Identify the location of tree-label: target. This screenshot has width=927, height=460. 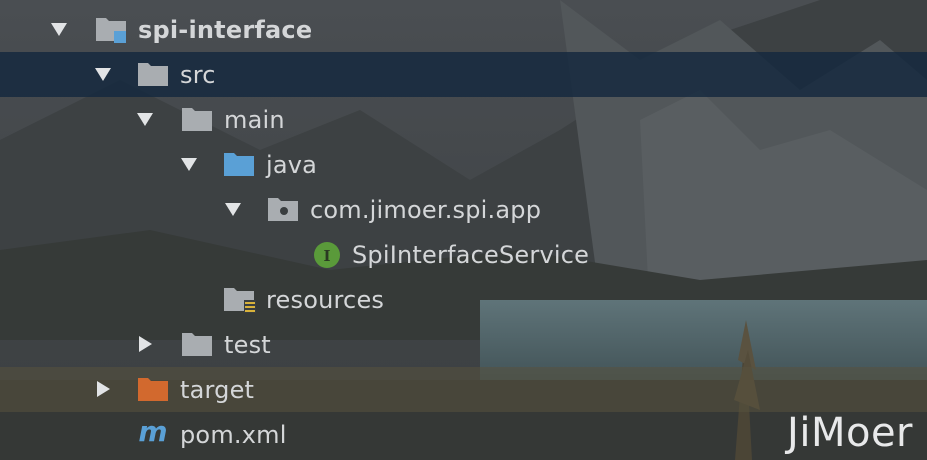
(217, 389).